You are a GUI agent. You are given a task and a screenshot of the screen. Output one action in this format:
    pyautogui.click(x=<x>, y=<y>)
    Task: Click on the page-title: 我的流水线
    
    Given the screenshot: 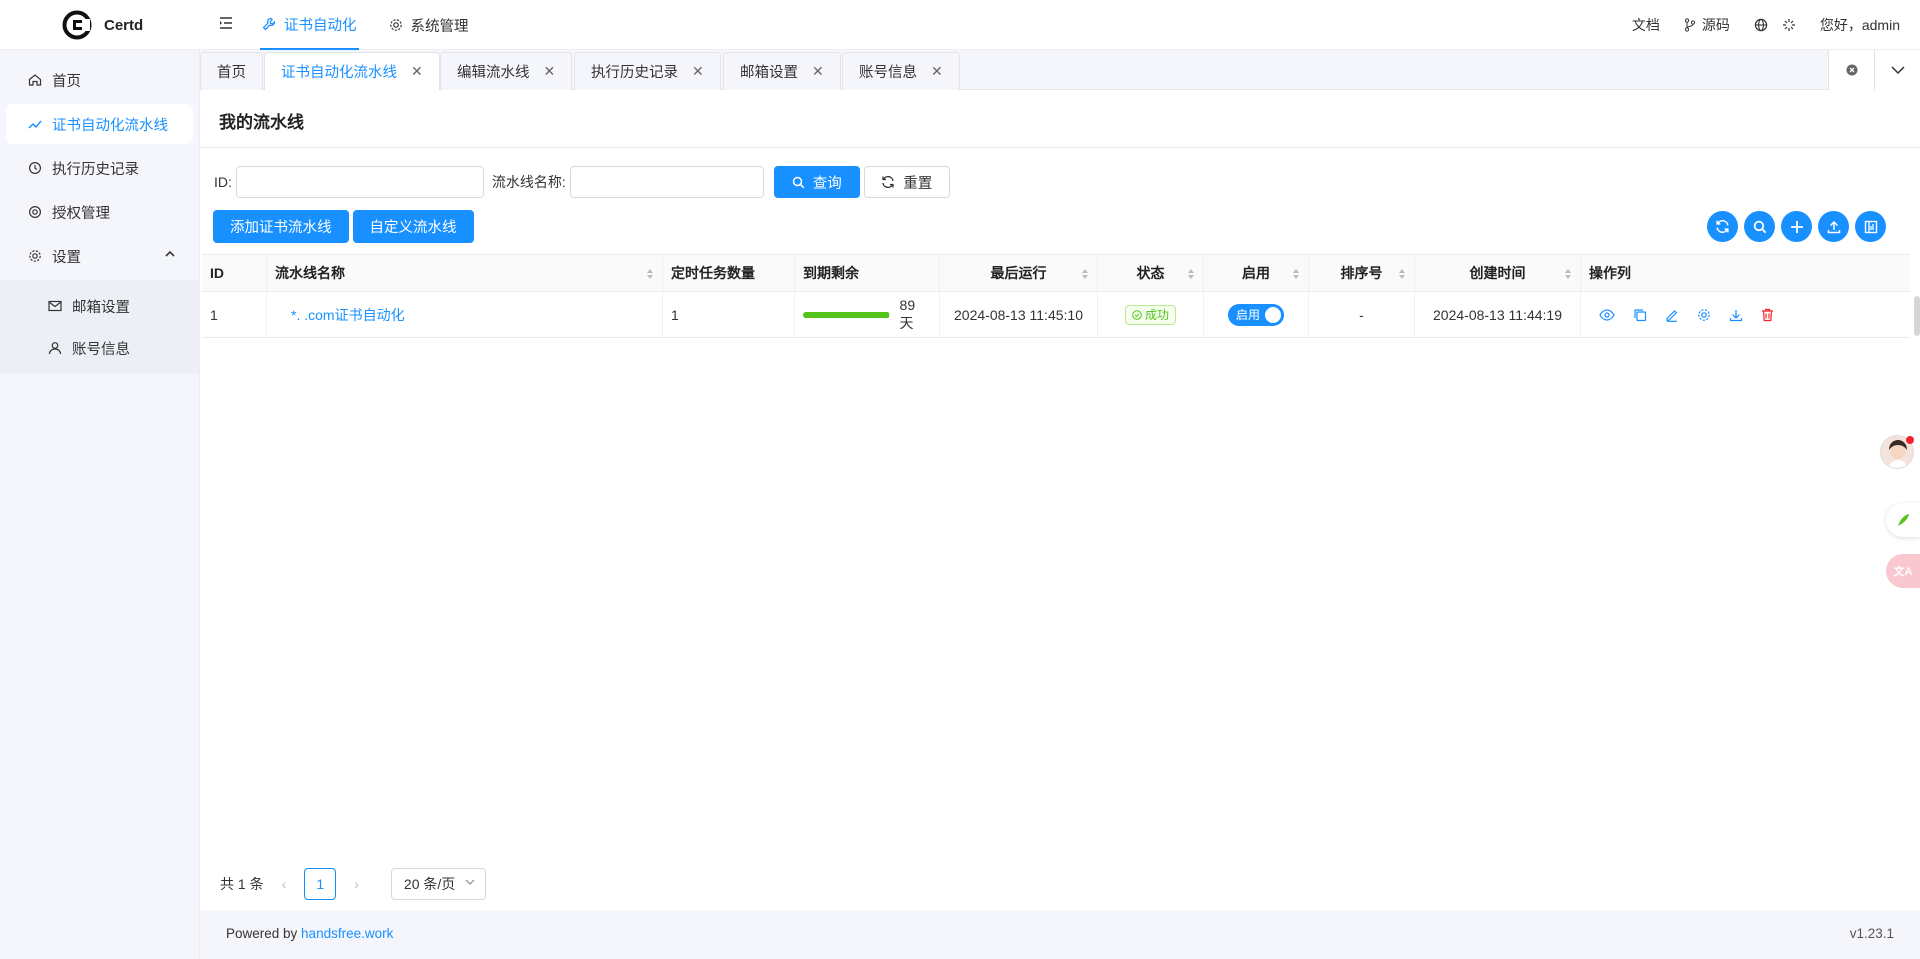 What is the action you would take?
    pyautogui.click(x=261, y=122)
    